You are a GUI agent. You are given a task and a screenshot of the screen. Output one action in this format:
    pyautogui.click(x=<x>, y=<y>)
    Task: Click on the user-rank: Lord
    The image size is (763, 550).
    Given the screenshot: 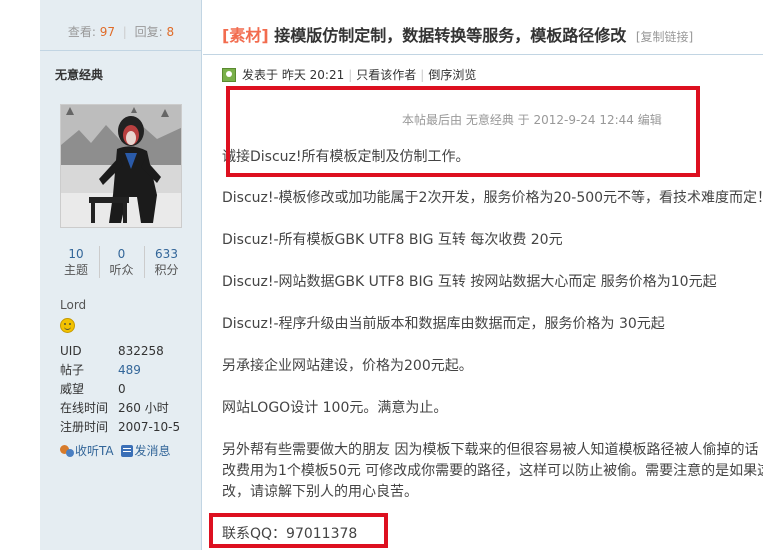 What is the action you would take?
    pyautogui.click(x=73, y=305)
    